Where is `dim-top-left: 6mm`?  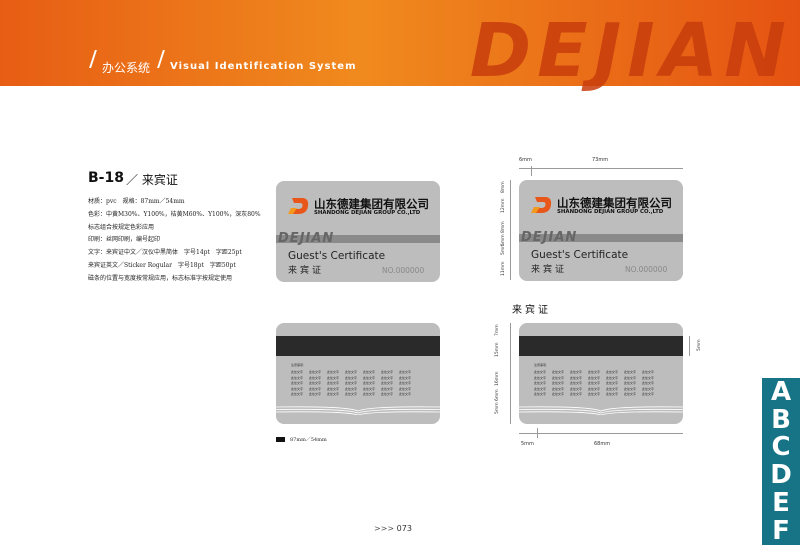
dim-top-left: 6mm is located at coordinates (525, 160).